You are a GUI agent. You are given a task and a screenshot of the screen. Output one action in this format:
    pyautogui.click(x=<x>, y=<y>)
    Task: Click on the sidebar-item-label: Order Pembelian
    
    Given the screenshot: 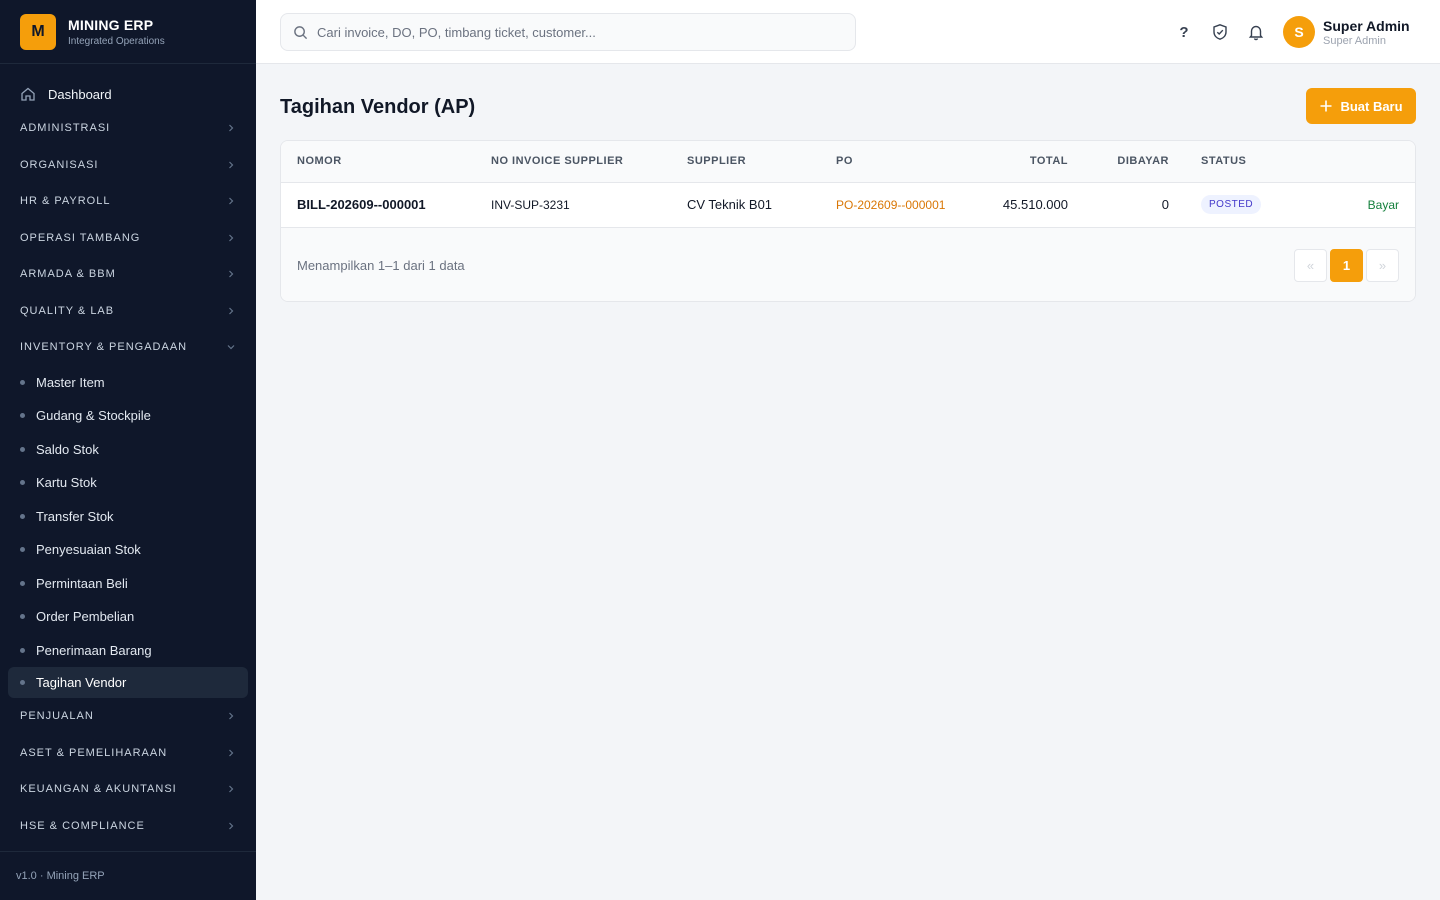 What is the action you would take?
    pyautogui.click(x=85, y=617)
    